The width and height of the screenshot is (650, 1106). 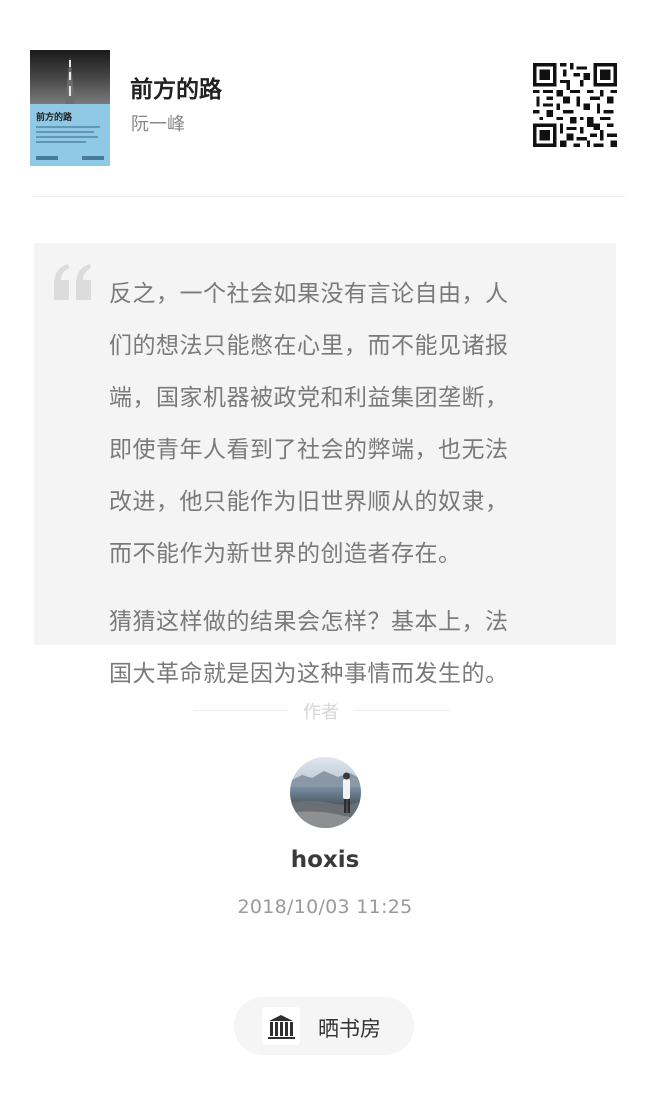 I want to click on quote-line: 端，国家机器被政党和利益集团垄断，, so click(x=309, y=398).